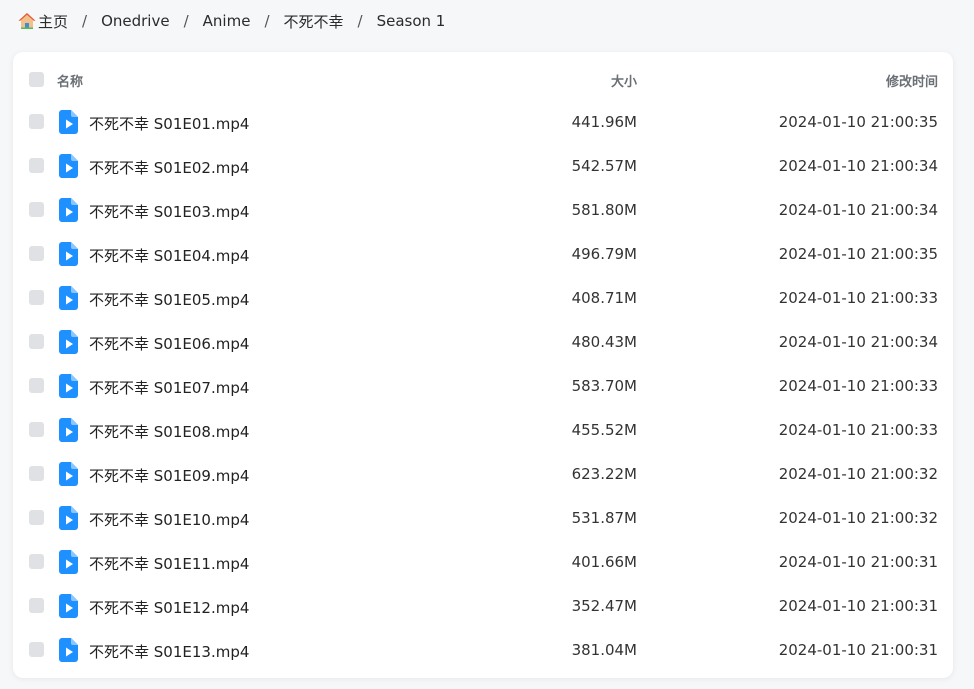 The image size is (974, 689). Describe the element at coordinates (36, 79) in the screenshot. I see `select-all-checkbox` at that location.